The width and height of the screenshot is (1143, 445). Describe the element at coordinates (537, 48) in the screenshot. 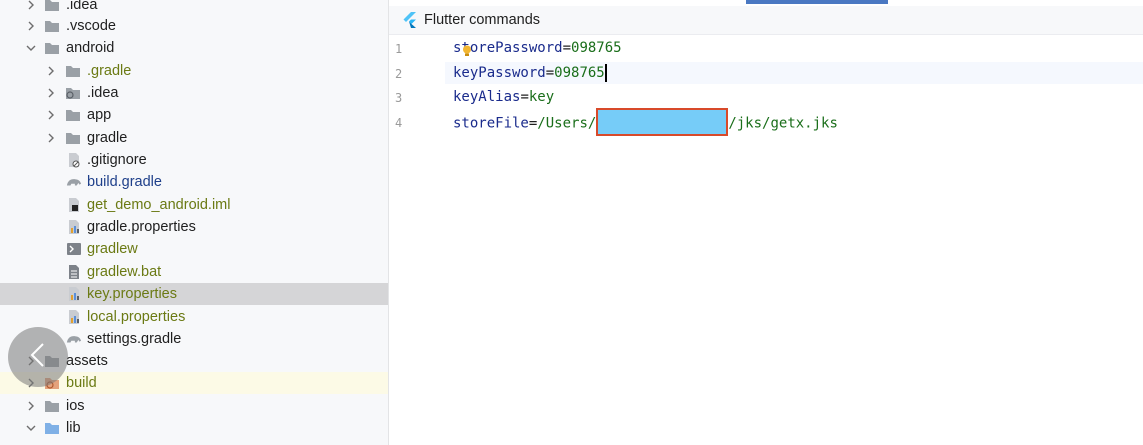

I see `code-line-1: storePassword=098765` at that location.